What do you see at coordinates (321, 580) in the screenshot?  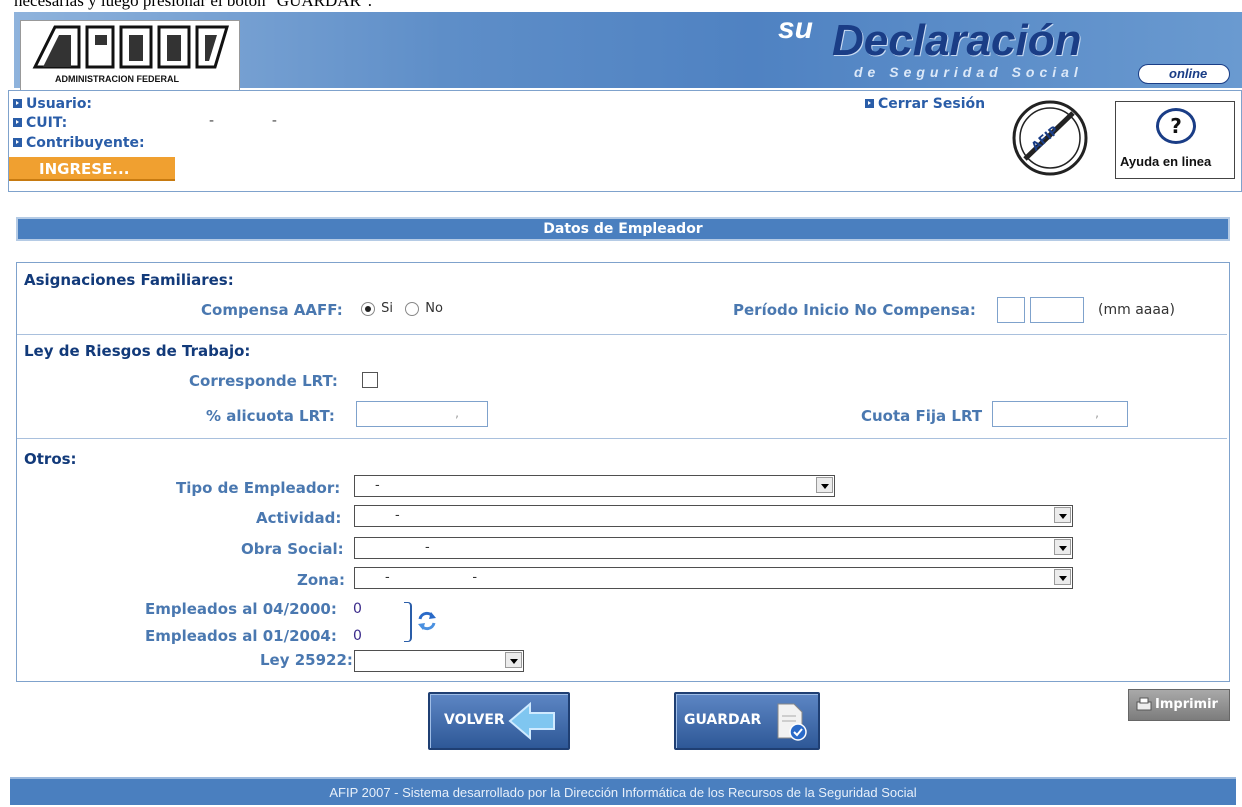 I see `zona-label: Zona:` at bounding box center [321, 580].